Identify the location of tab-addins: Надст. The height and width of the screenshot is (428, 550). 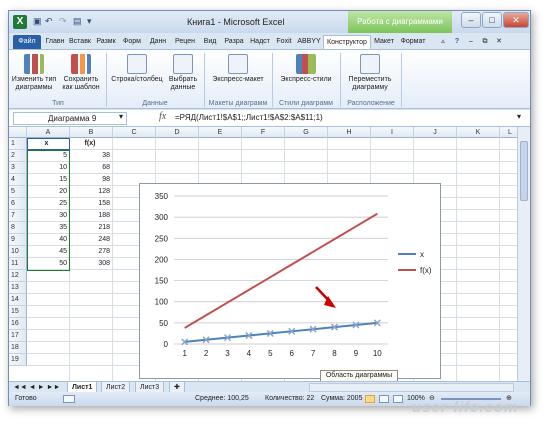
(260, 42).